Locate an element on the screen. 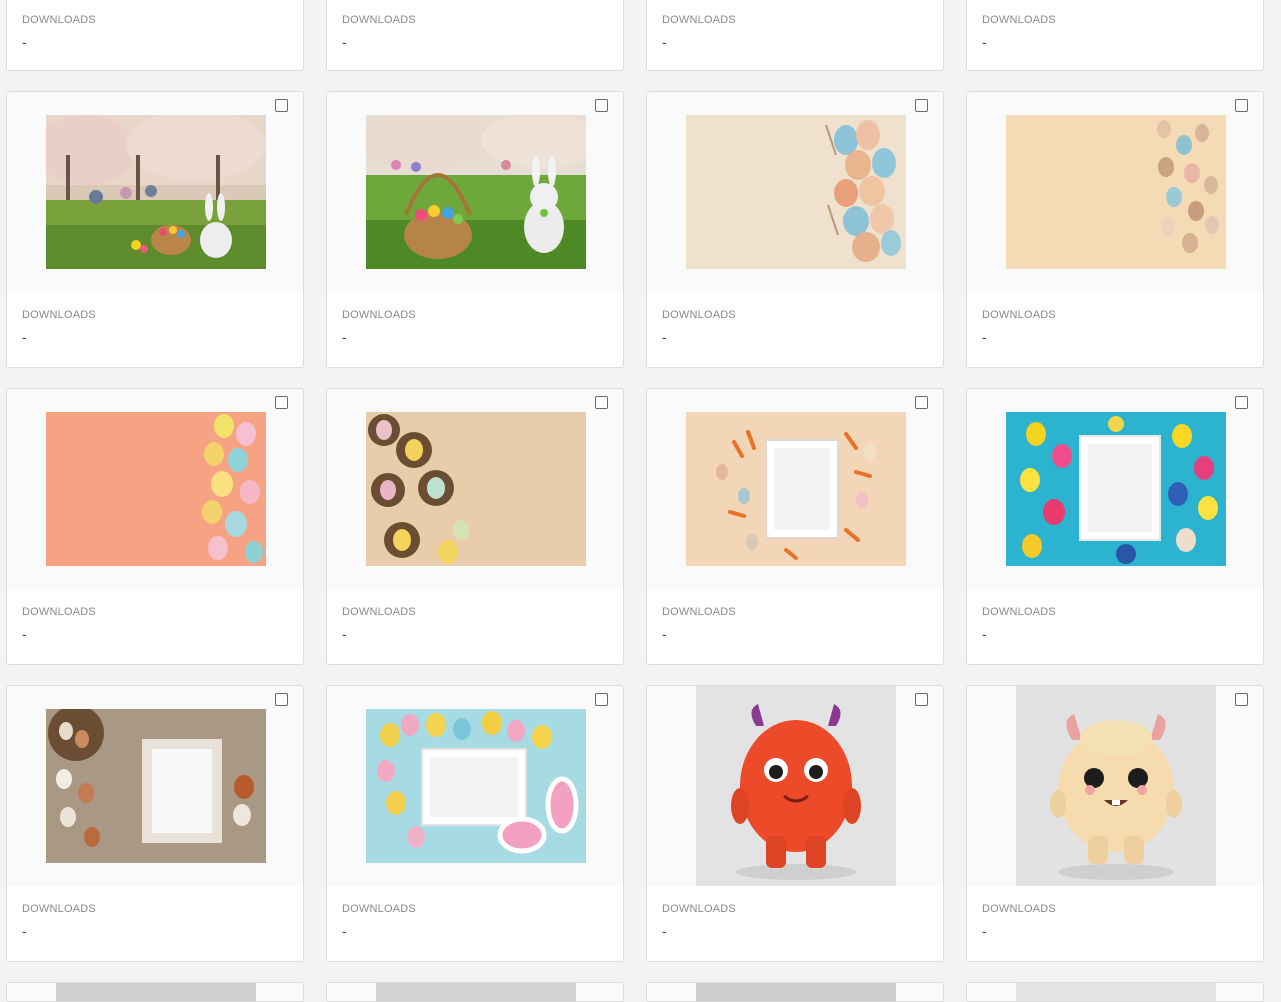 The width and height of the screenshot is (1281, 1002). pastel-eggs-image is located at coordinates (796, 192).